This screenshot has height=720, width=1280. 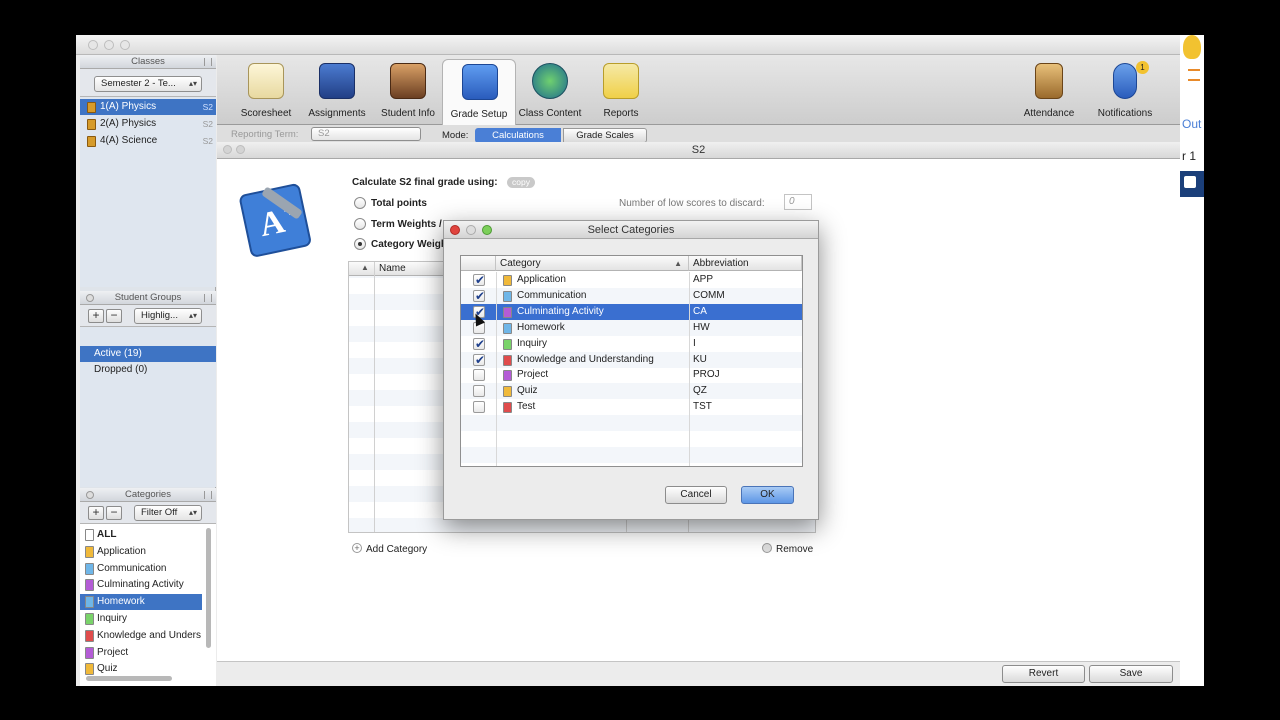 I want to click on group-list-item: Dropped (0), so click(x=148, y=370).